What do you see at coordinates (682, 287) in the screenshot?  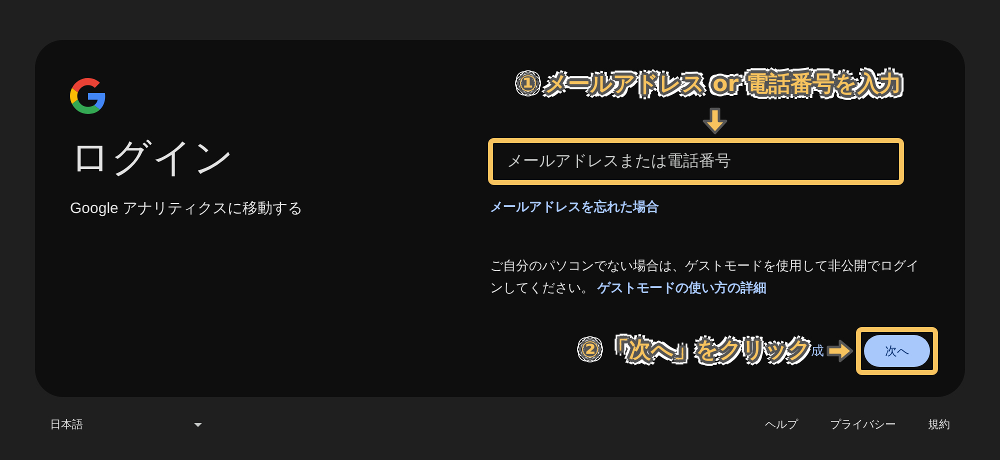 I see `guest-mode-link: ゲストモードの使い方の詳細` at bounding box center [682, 287].